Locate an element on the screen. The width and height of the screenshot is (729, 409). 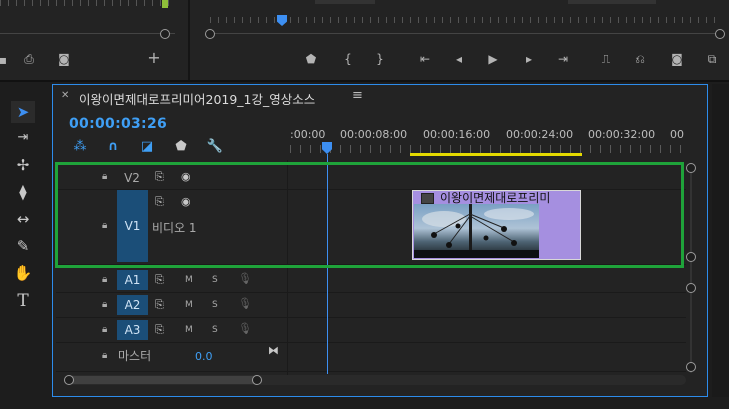
track-tag-a1: A1 is located at coordinates (132, 280).